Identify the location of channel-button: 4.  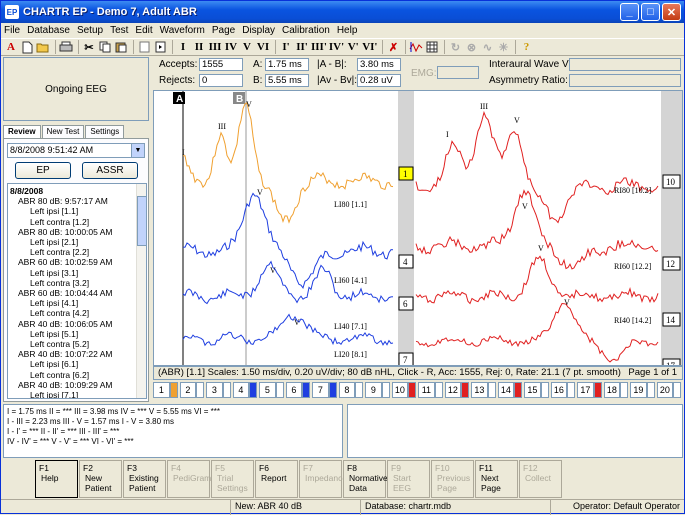
(241, 390).